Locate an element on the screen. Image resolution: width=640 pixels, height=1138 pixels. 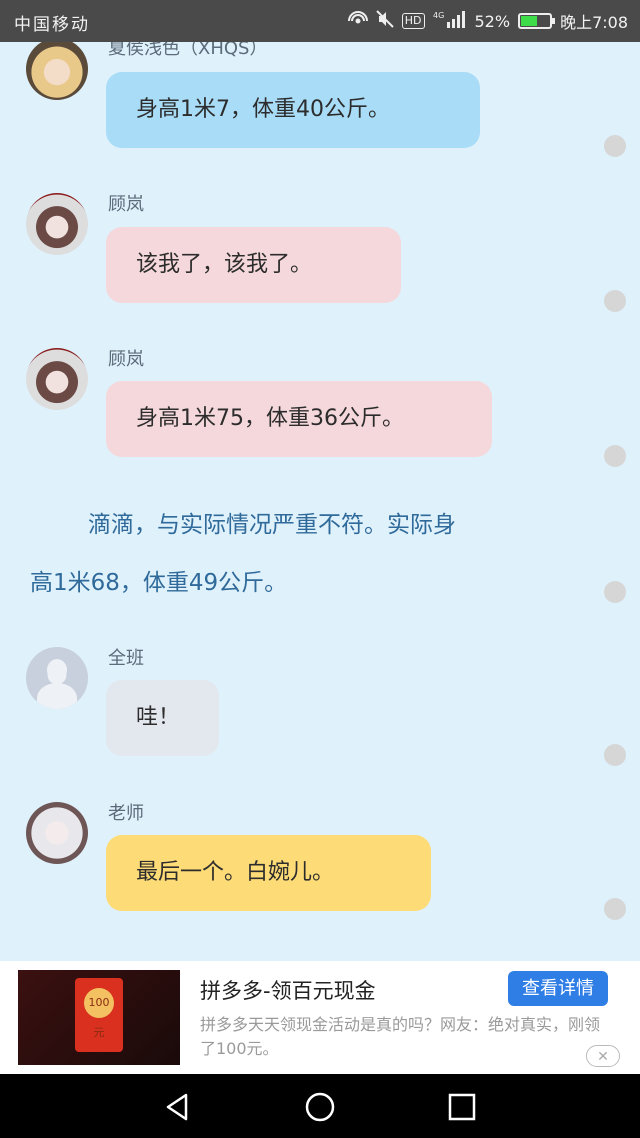
narration-line: 高1米68，体重49公斤。 is located at coordinates (159, 583).